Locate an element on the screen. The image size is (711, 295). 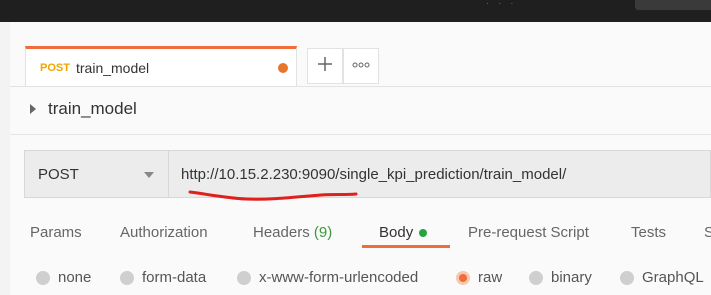
tab-bar: POST train_model is located at coordinates (360, 66).